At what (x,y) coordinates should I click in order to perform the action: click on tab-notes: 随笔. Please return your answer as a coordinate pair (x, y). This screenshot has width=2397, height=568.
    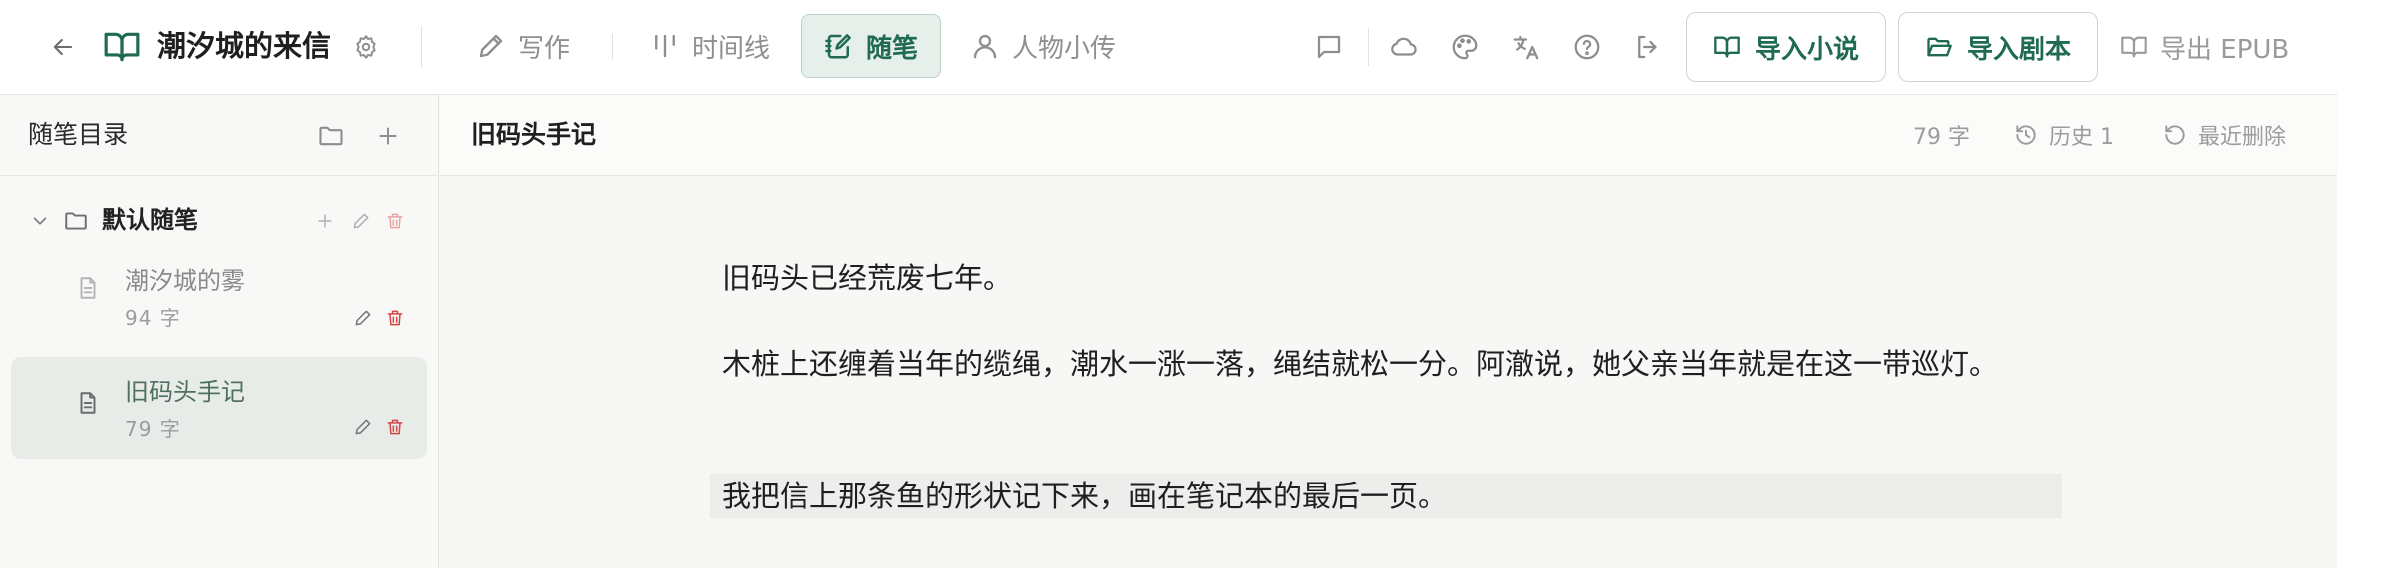
    Looking at the image, I should click on (871, 46).